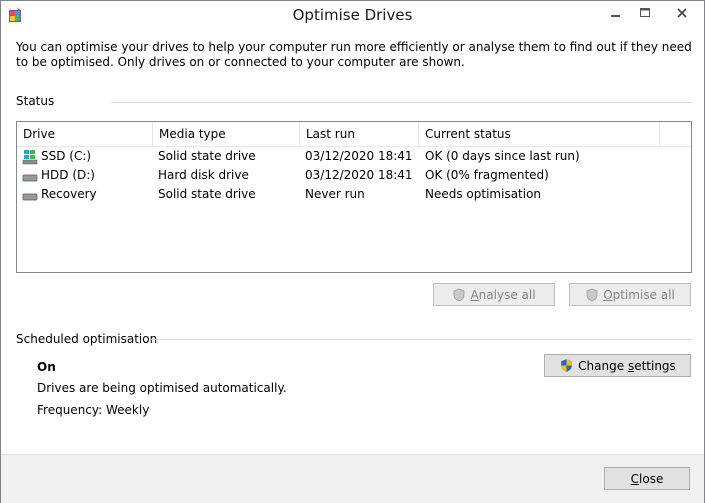 This screenshot has width=705, height=503. I want to click on column-header-current-status: Current status, so click(539, 134).